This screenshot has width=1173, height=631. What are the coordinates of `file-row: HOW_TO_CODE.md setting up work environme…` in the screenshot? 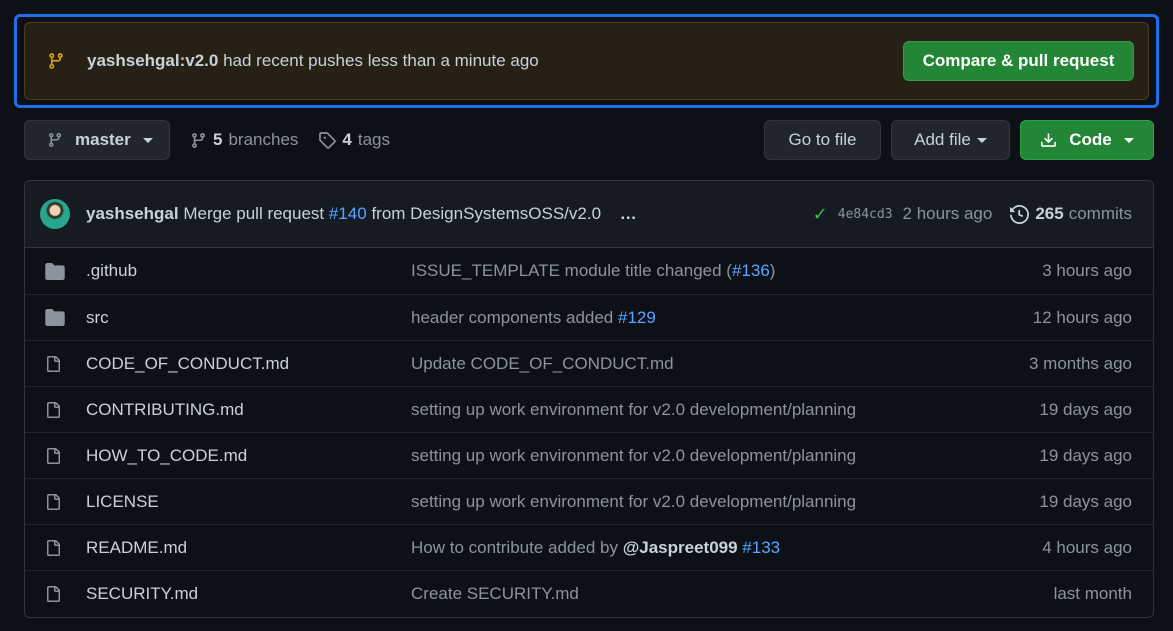 It's located at (589, 455).